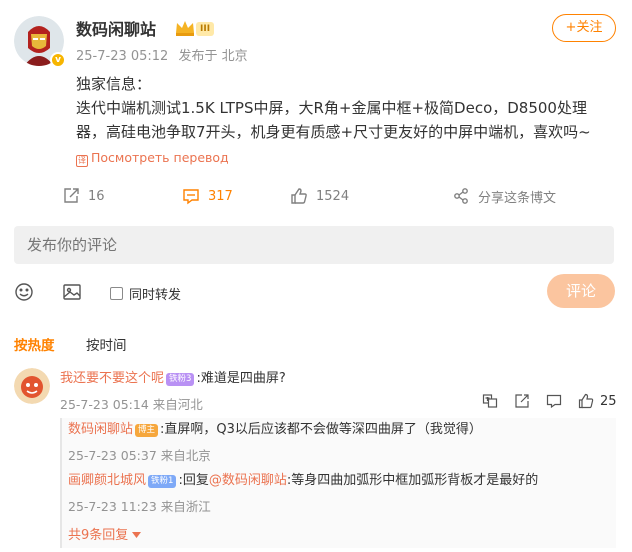  Describe the element at coordinates (34, 344) in the screenshot. I see `sort-by-hot-tab: 按热度` at that location.